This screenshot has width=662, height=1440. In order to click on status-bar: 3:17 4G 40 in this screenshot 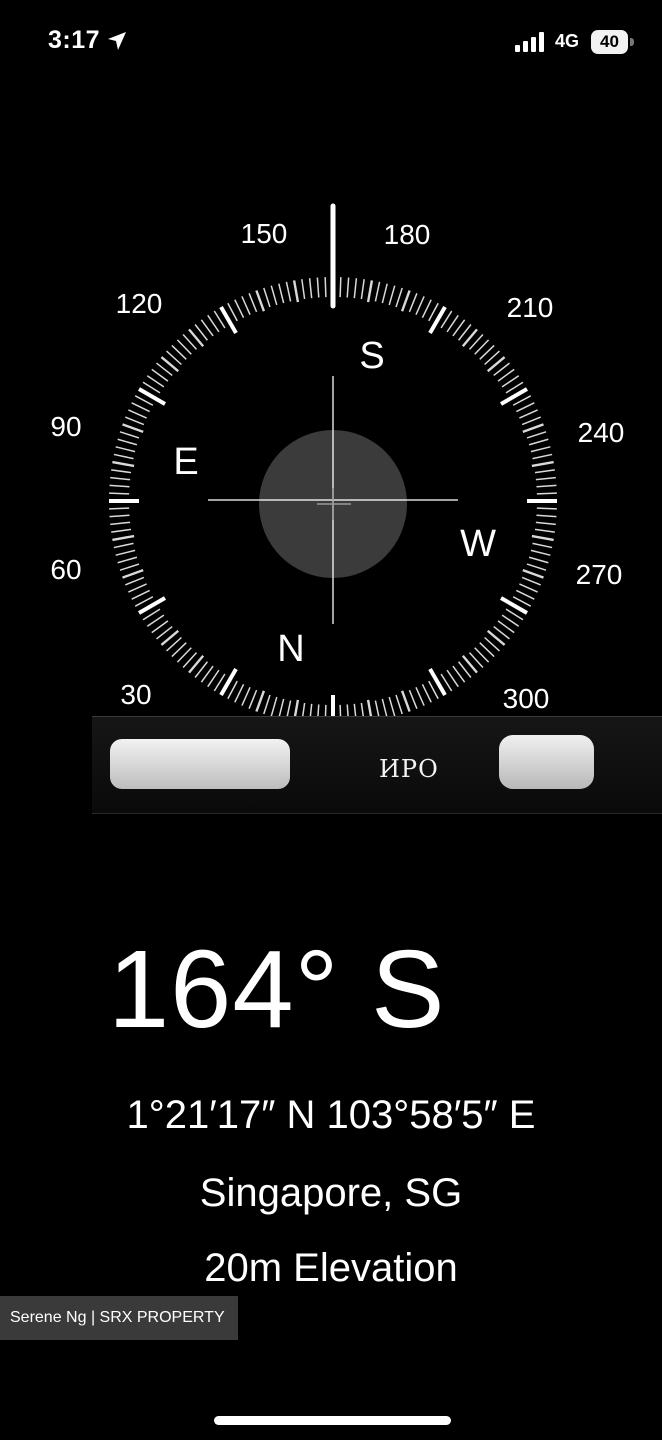, I will do `click(331, 44)`.